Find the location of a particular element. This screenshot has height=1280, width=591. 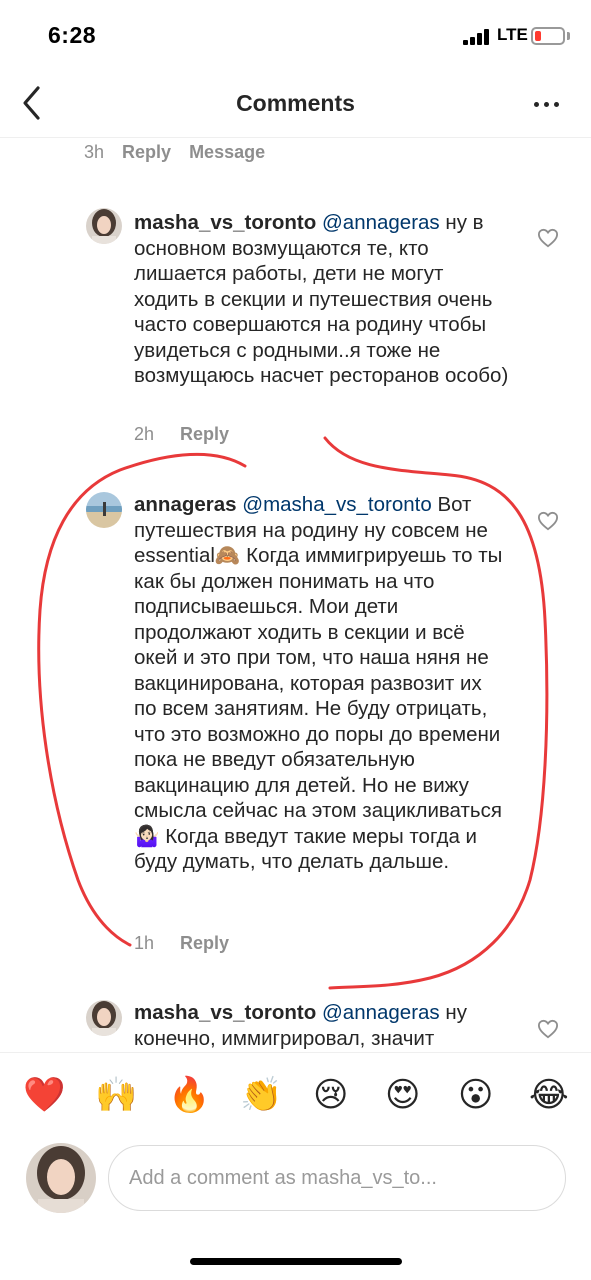

heart-emoji-button: ❤️ is located at coordinates (44, 1095).